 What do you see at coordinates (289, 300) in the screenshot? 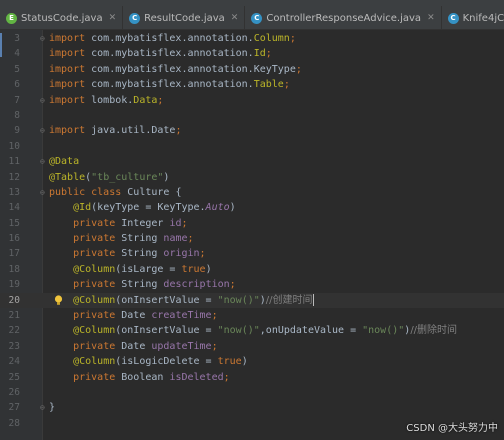
I see `code-token: //创建时间` at bounding box center [289, 300].